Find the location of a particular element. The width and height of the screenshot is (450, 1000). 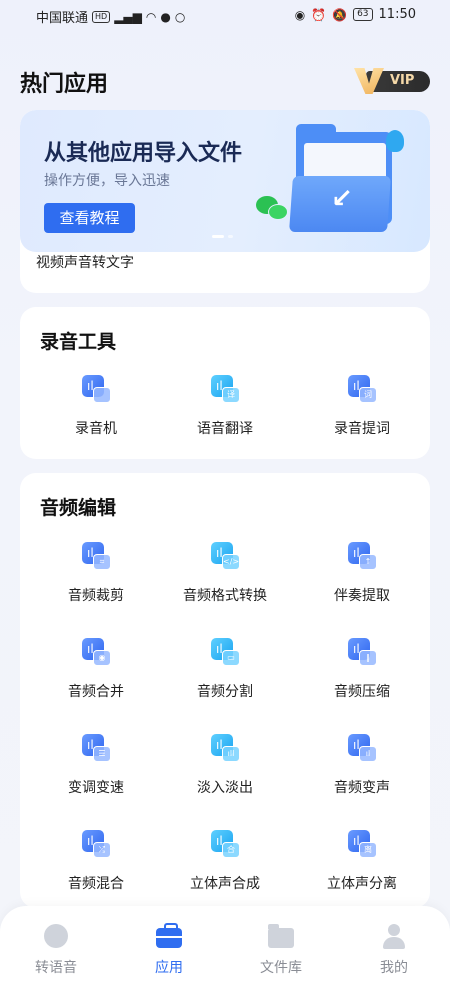

tool-label: 音频混合 is located at coordinates (96, 884).